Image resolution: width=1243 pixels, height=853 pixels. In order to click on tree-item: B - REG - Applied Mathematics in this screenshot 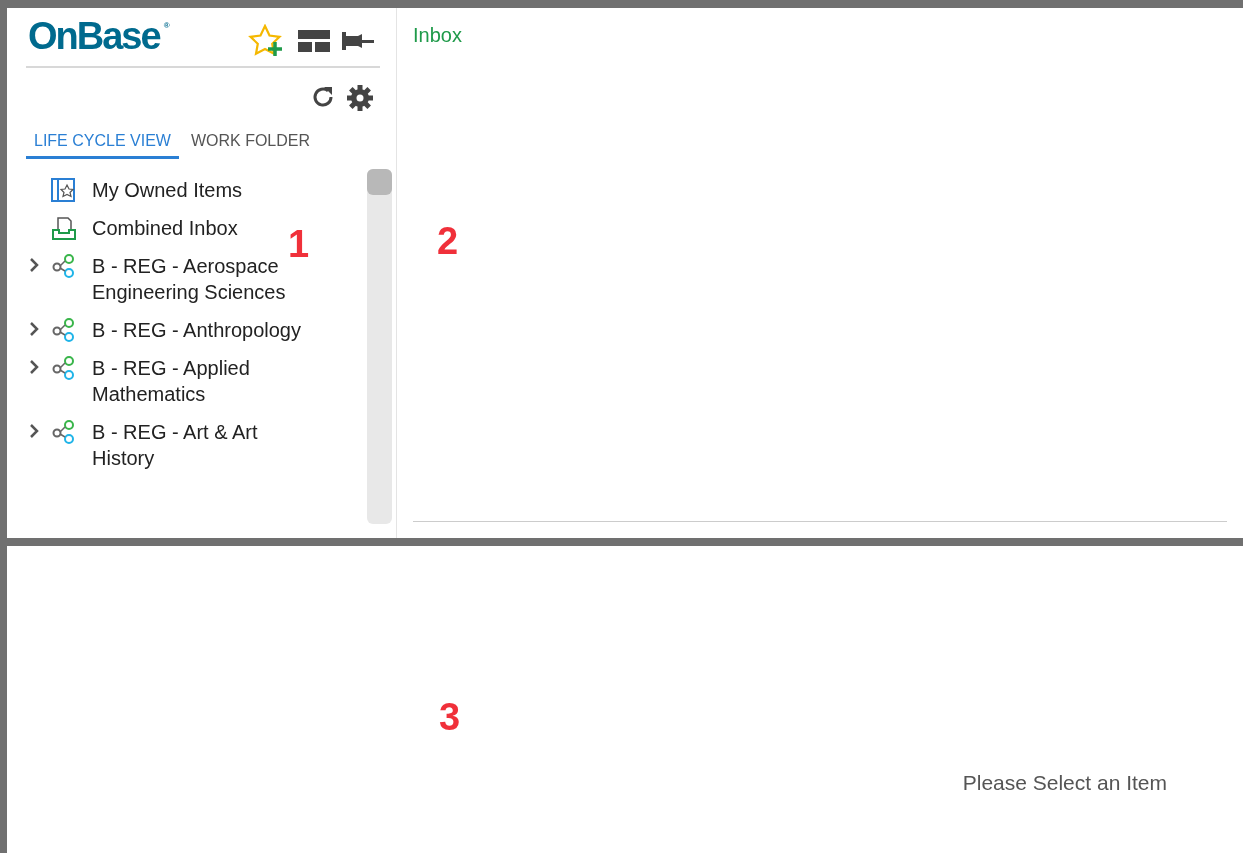, I will do `click(196, 381)`.